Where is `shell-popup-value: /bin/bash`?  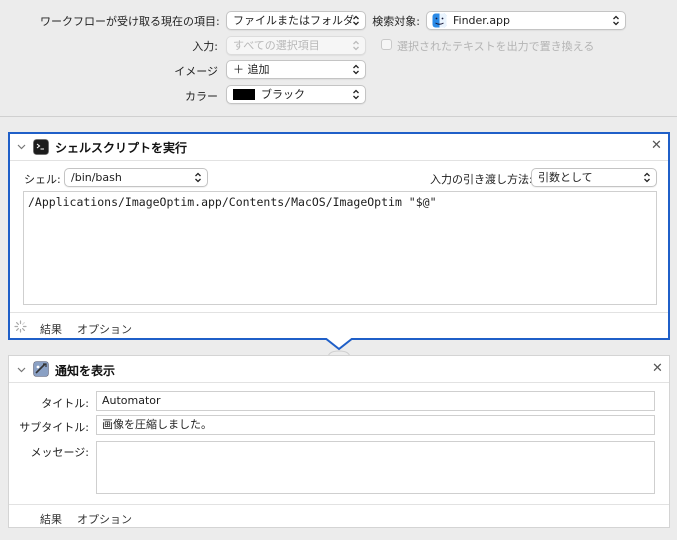
shell-popup-value: /bin/bash is located at coordinates (96, 177).